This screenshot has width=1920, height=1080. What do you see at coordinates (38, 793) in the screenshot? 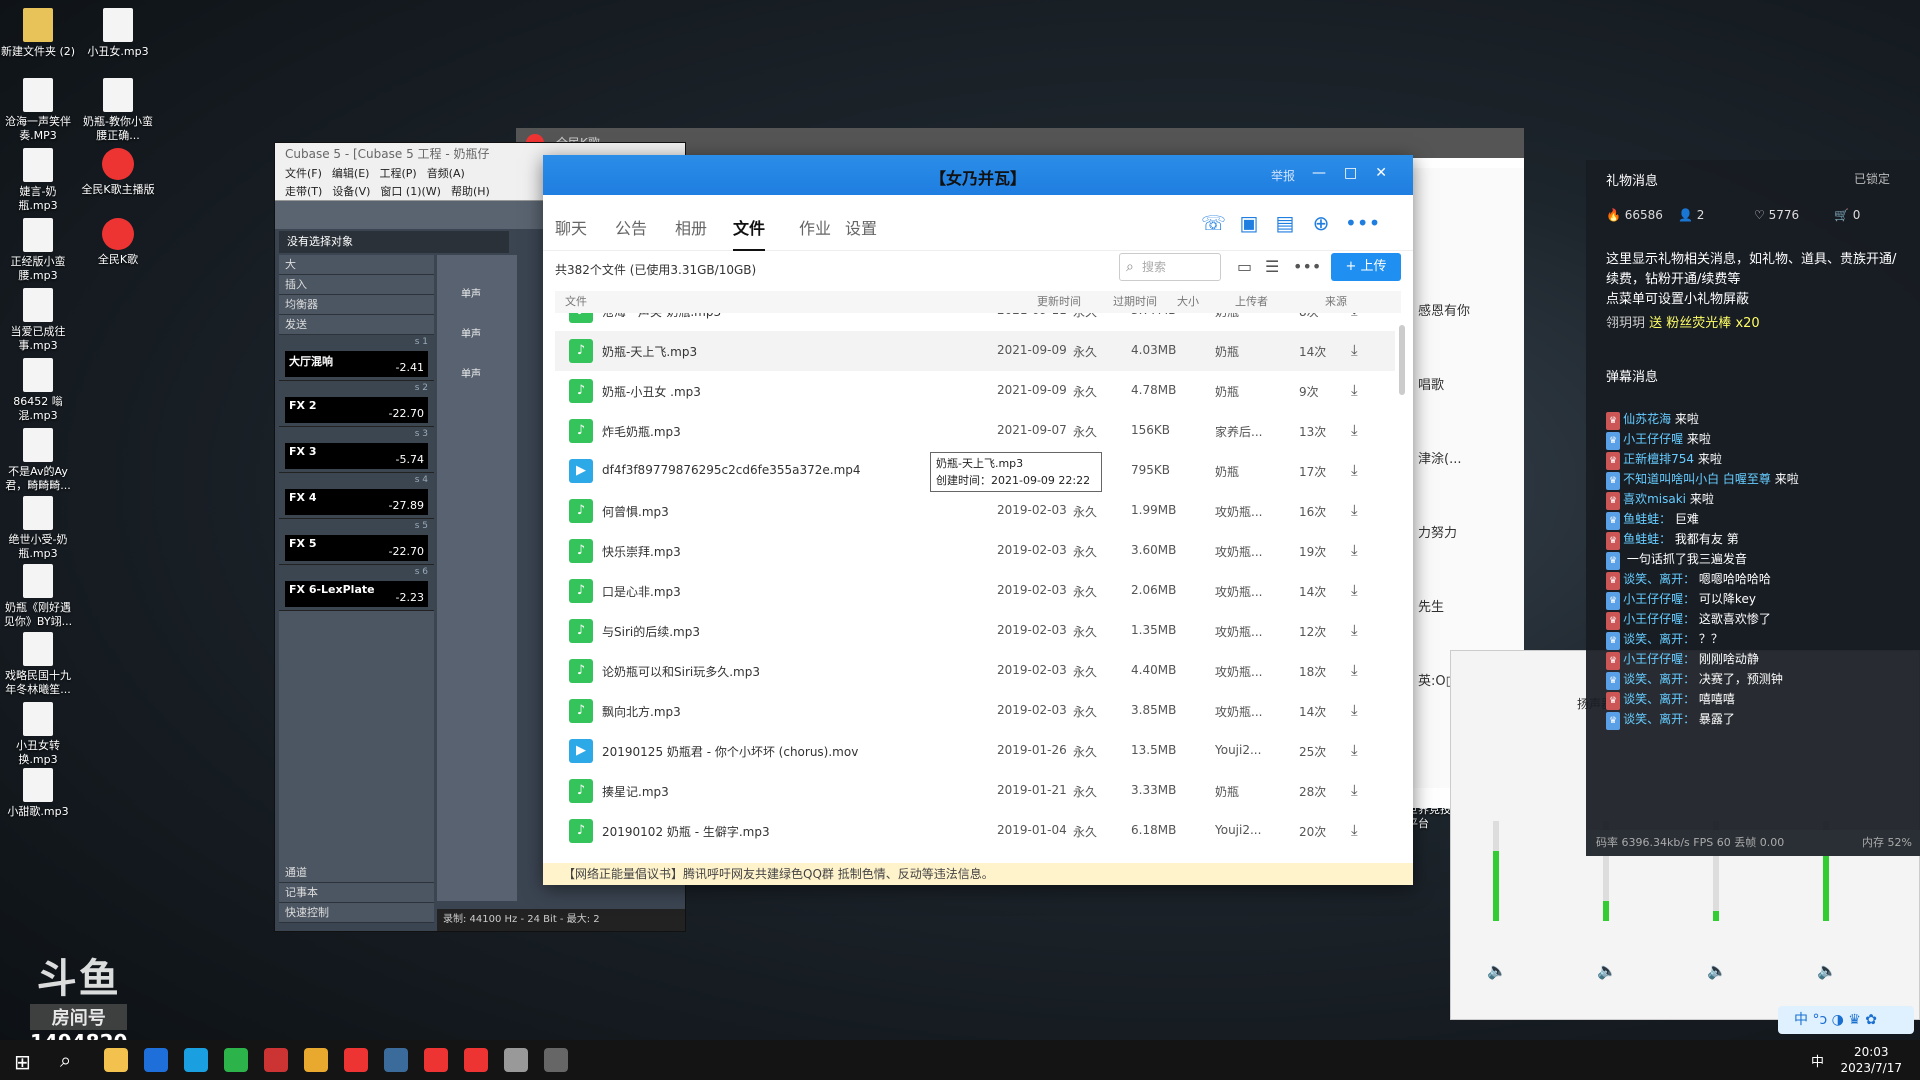
I see `desktop-icon: 小甜歌.mp3` at bounding box center [38, 793].